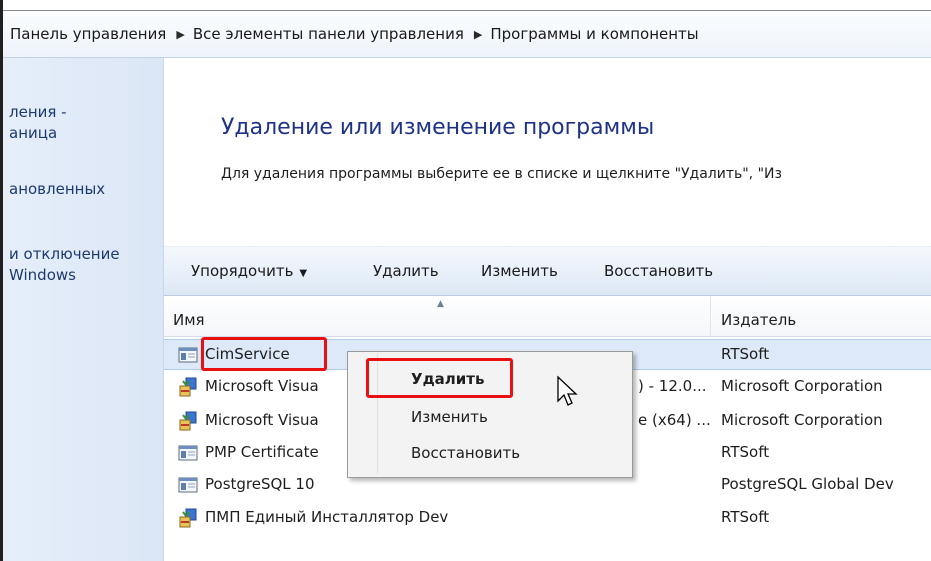 The height and width of the screenshot is (561, 931). What do you see at coordinates (328, 34) in the screenshot?
I see `breadcrumb-all-items: Все элементы панели управления` at bounding box center [328, 34].